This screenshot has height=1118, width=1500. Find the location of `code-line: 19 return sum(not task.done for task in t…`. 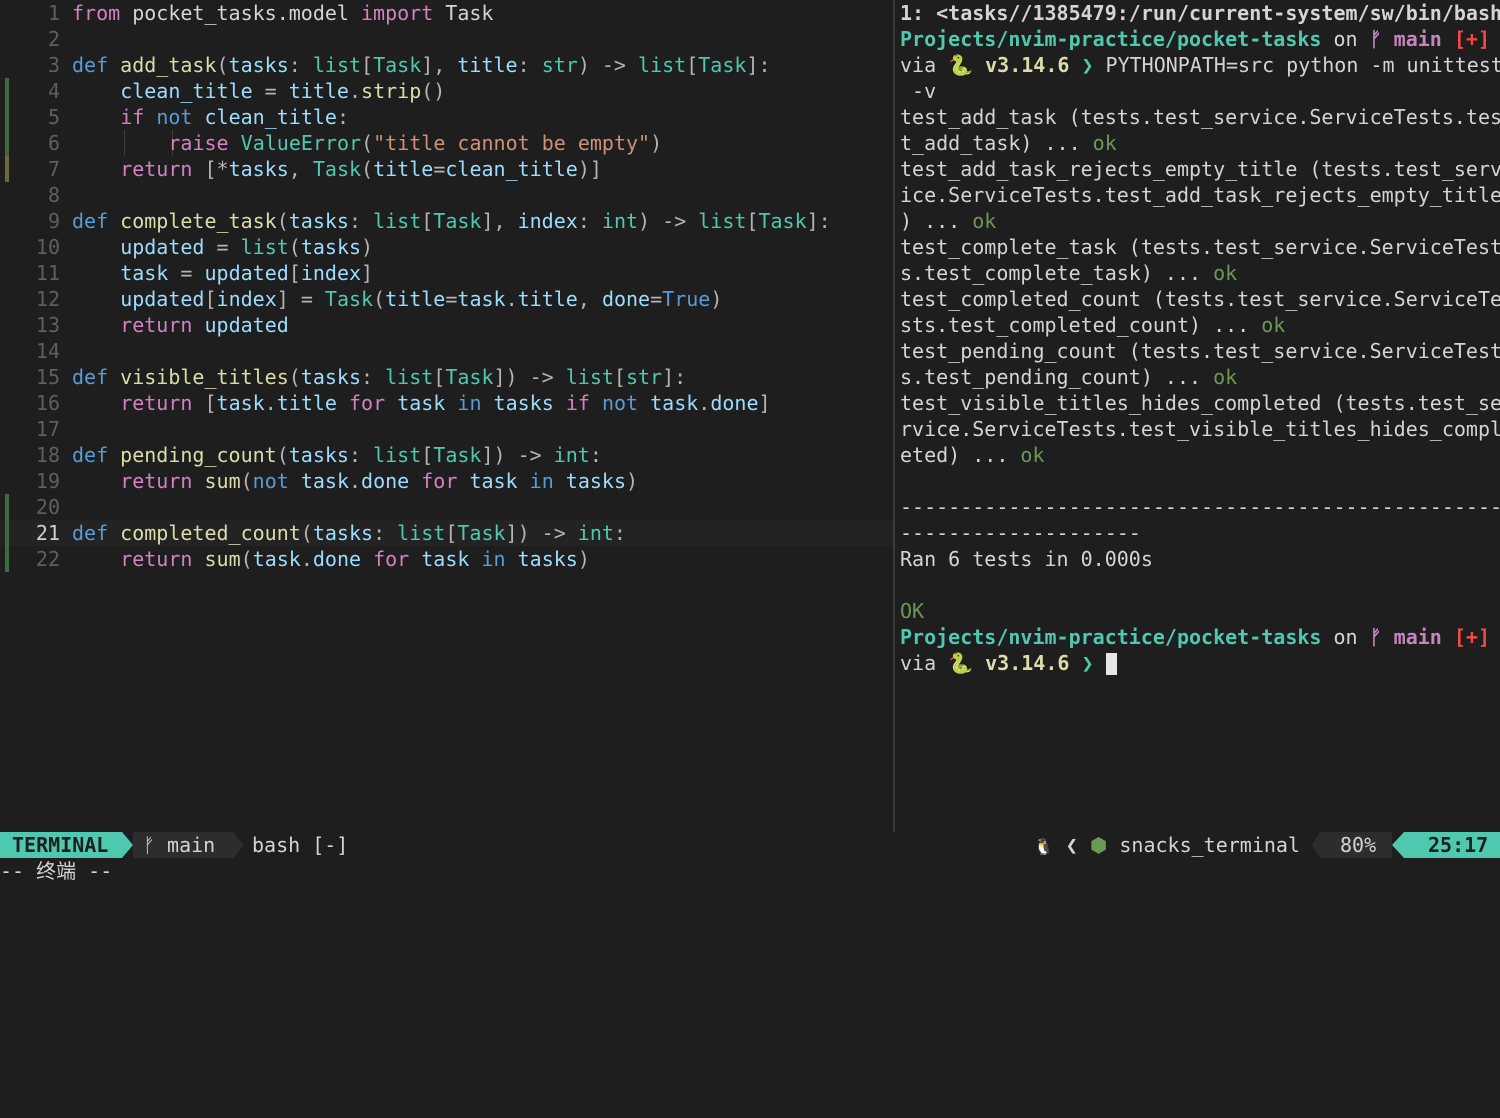

code-line: 19 return sum(not task.done for task in t… is located at coordinates (446, 481).